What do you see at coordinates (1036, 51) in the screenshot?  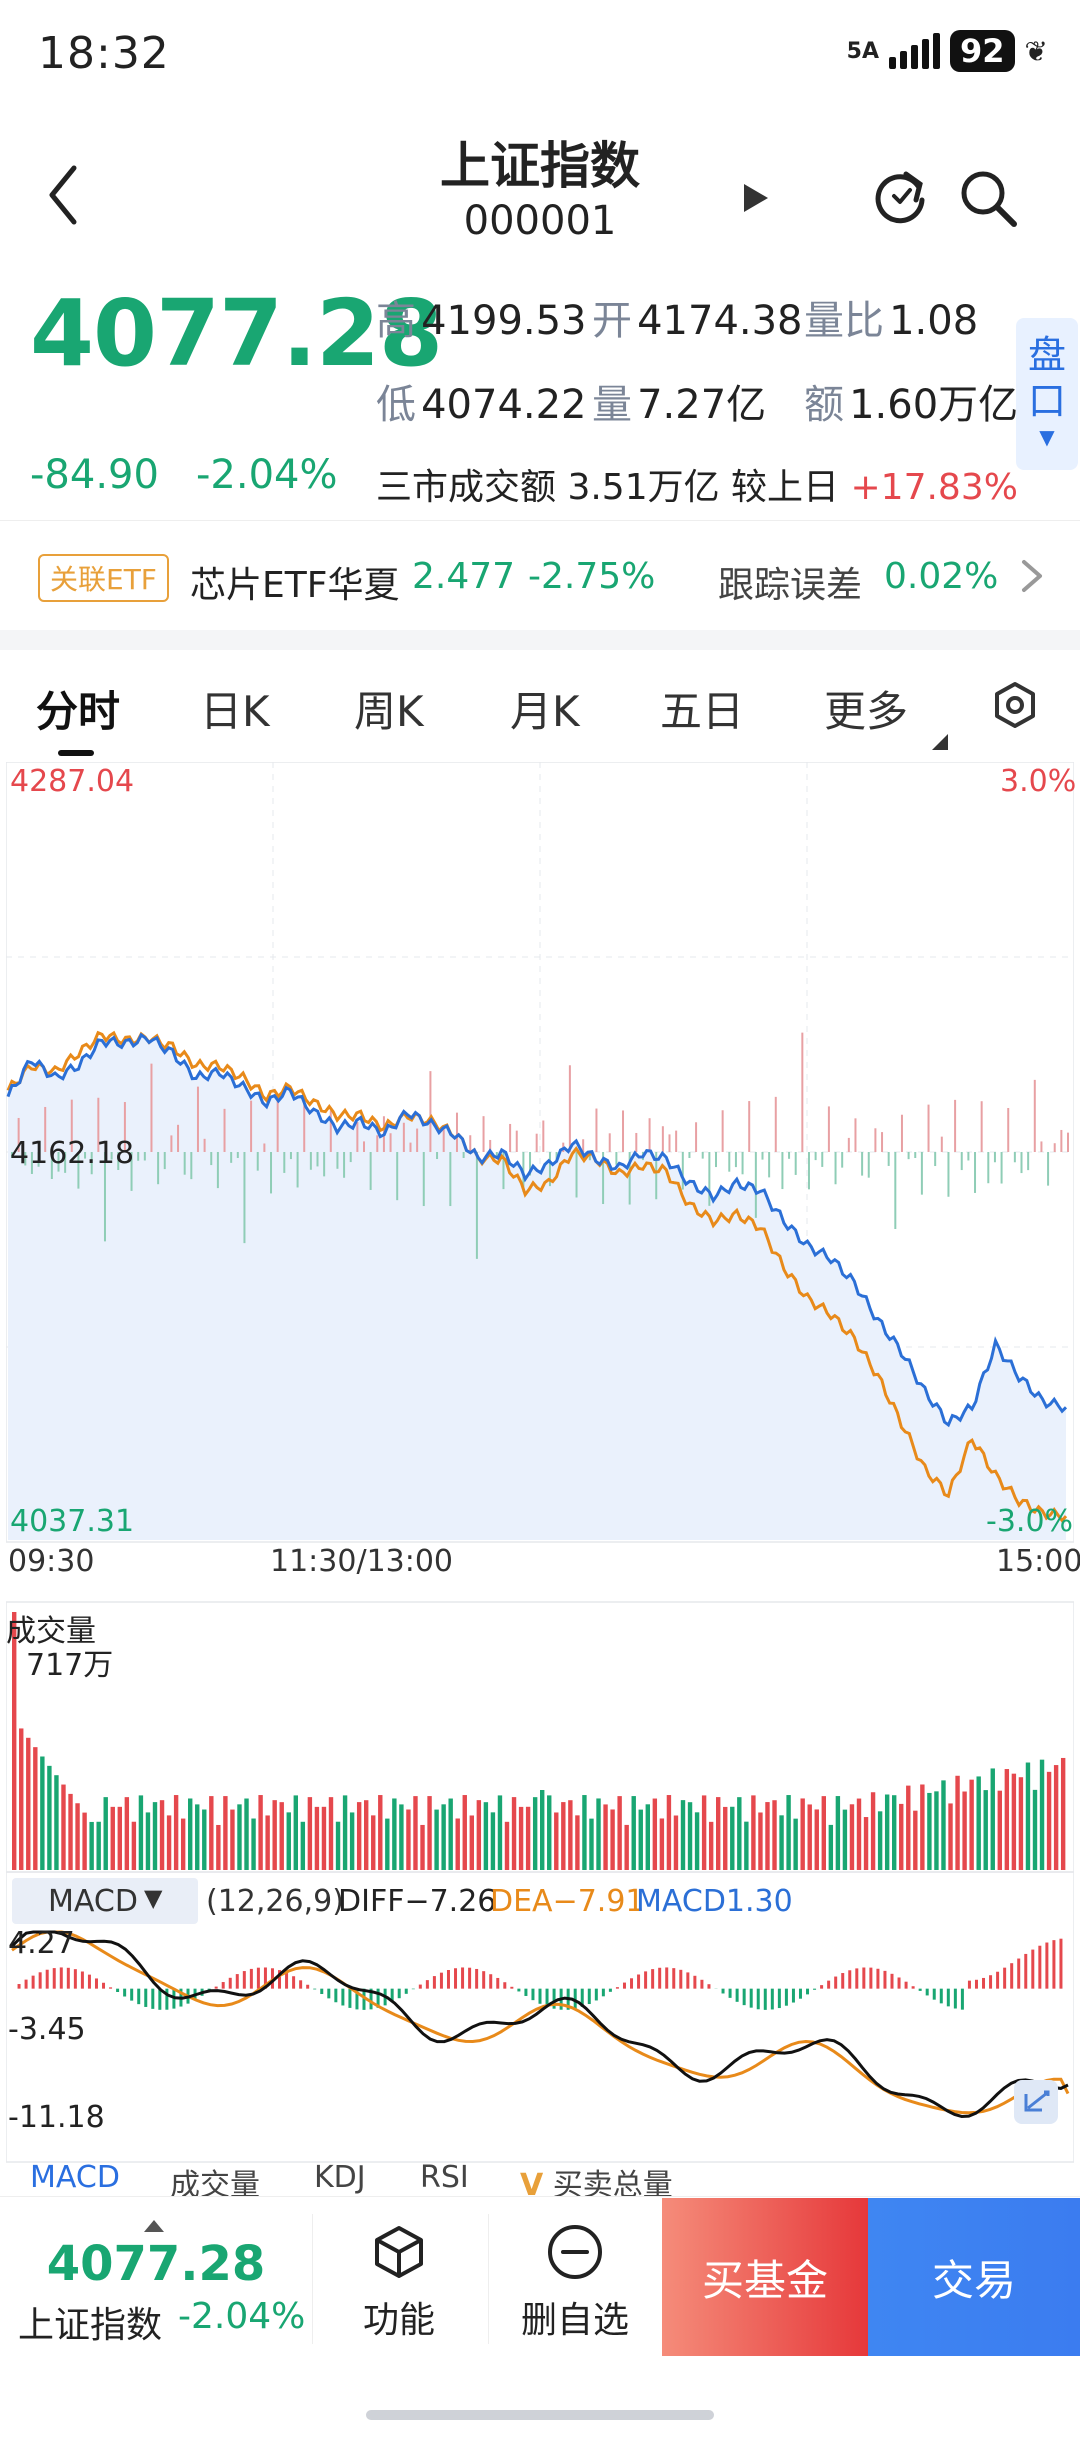 I see `leaf-icon: ❦` at bounding box center [1036, 51].